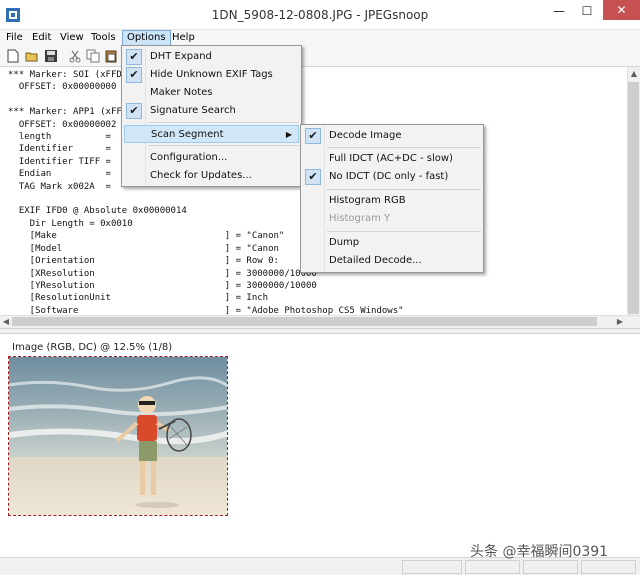  What do you see at coordinates (32, 56) in the screenshot?
I see `open-folder-icon` at bounding box center [32, 56].